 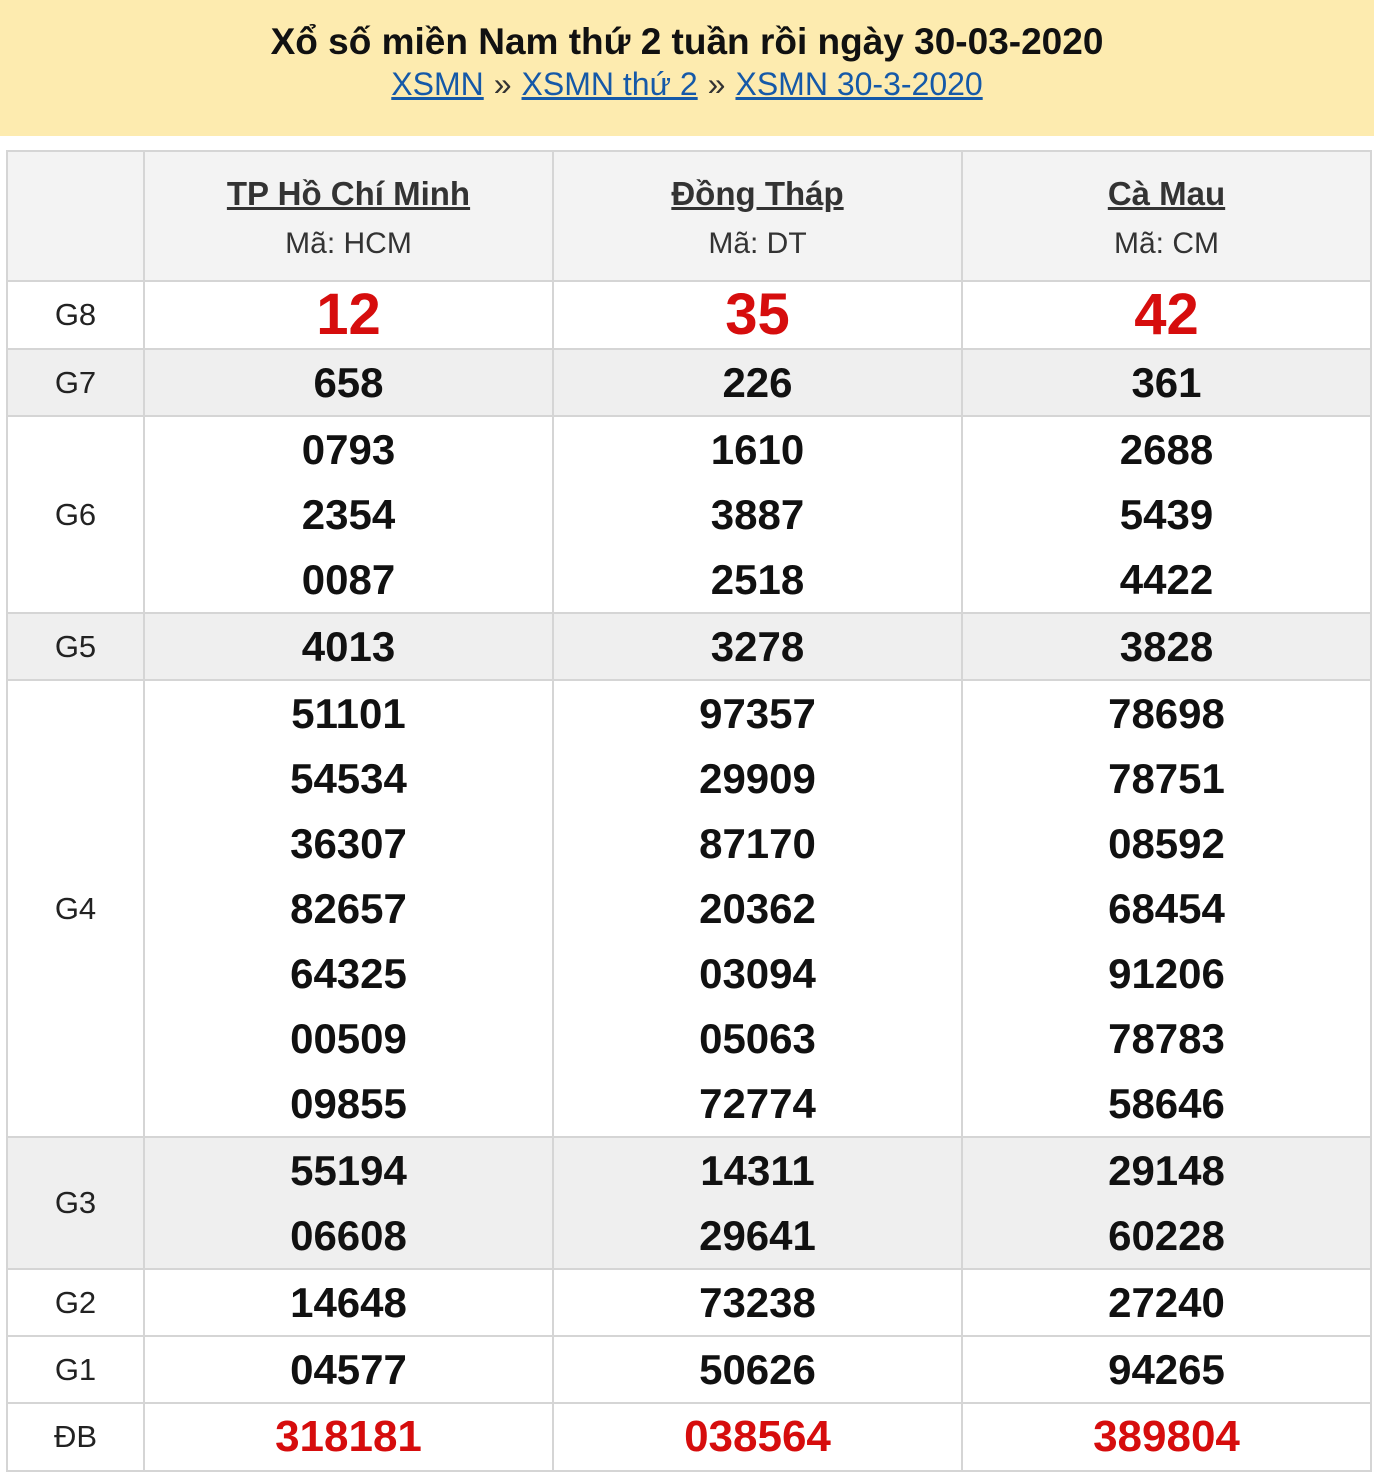 What do you see at coordinates (757, 778) in the screenshot?
I see `prize-number: 29909` at bounding box center [757, 778].